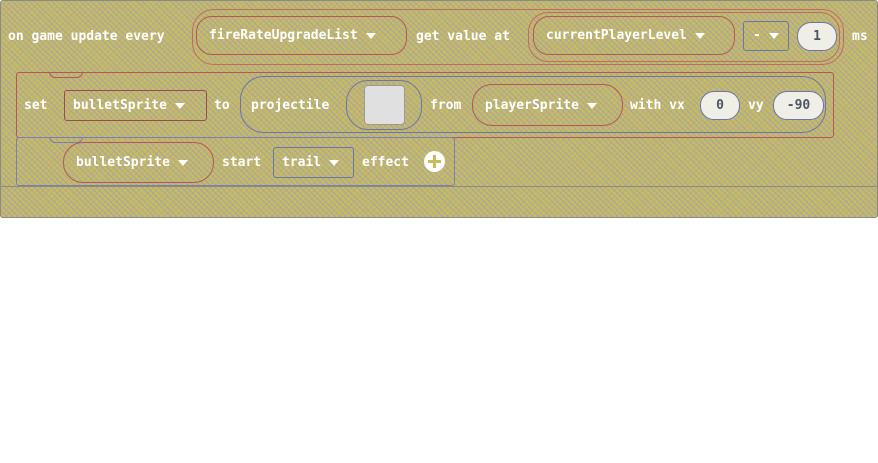 This screenshot has height=463, width=878. I want to click on event-prefix-label: on game update every, so click(86, 36).